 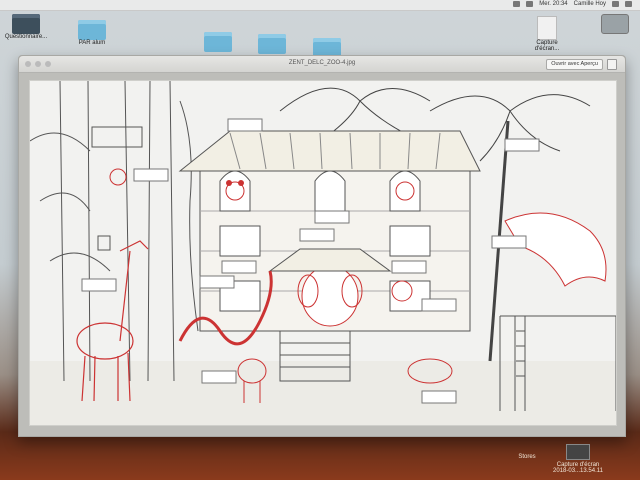 I want to click on window-title: ZENT_DELC_ZOO-4.jpg, so click(x=322, y=63).